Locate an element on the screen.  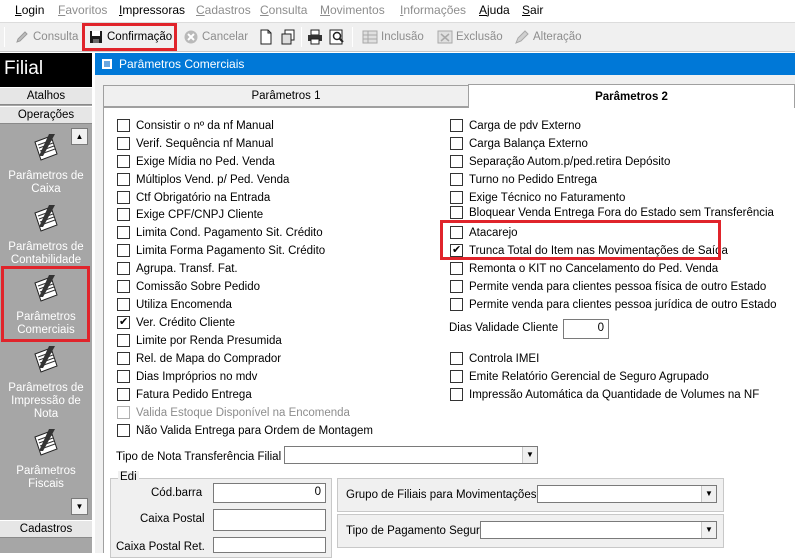
menu-consulta: Consulta is located at coordinates (283, 10).